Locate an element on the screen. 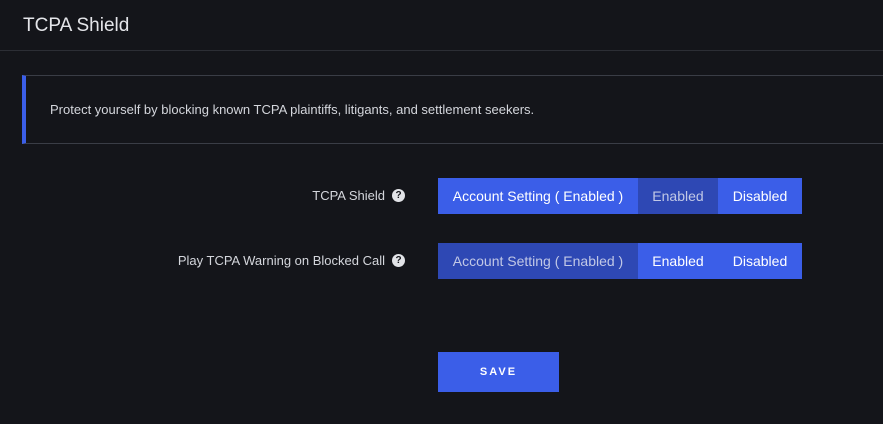 The image size is (883, 424). play-warning-account-setting-button: Account Setting ( Enabled ) is located at coordinates (538, 261).